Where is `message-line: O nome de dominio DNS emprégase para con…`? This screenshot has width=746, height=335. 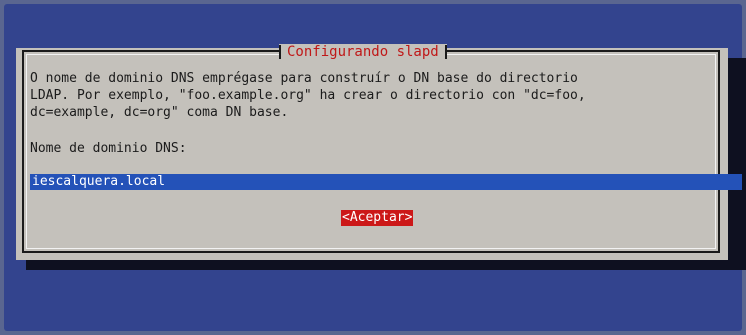
message-line: O nome de dominio DNS emprégase para con… is located at coordinates (304, 78).